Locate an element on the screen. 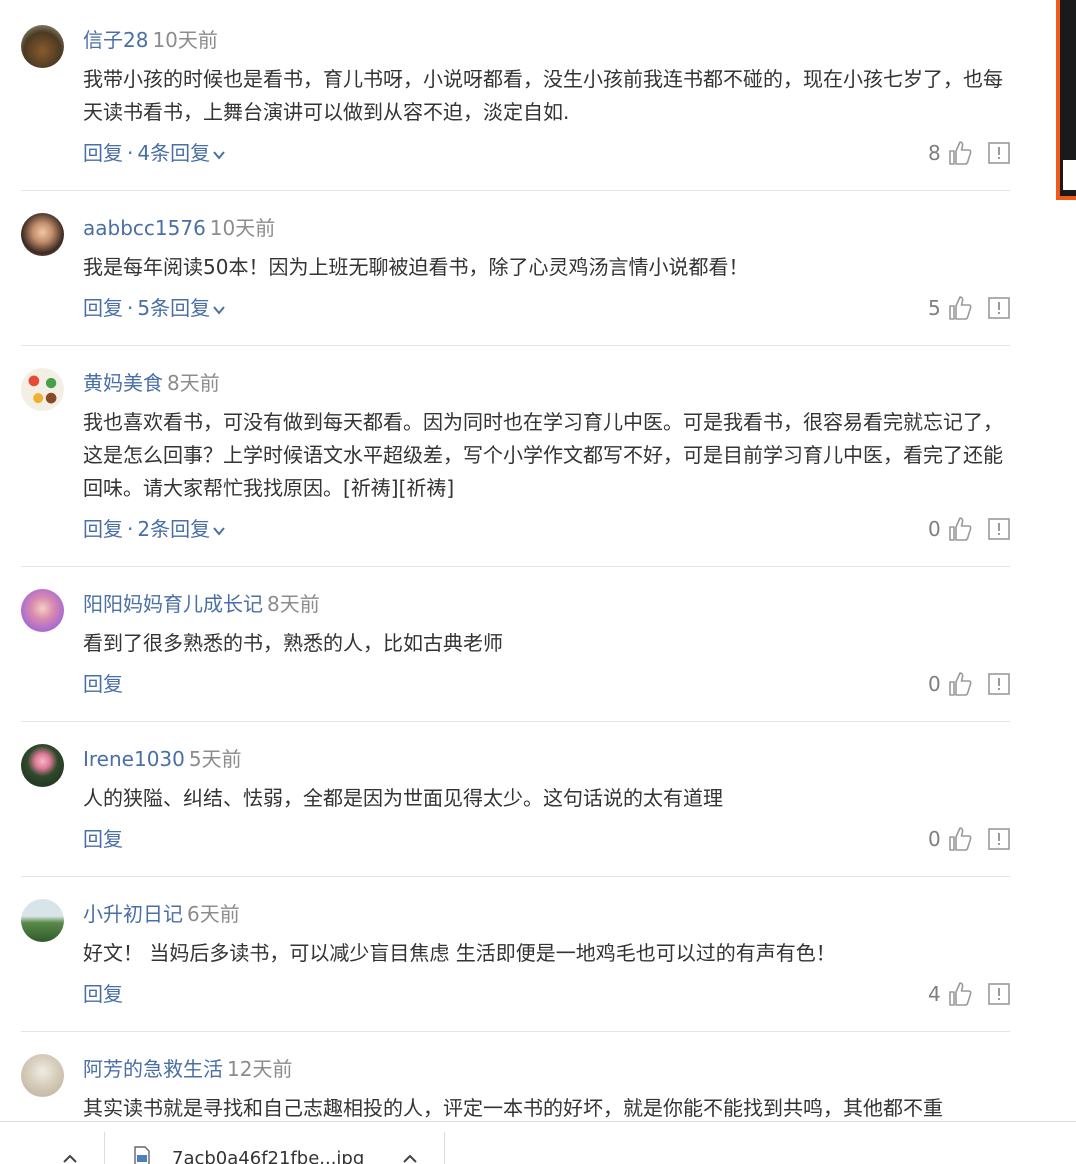 Image resolution: width=1076 pixels, height=1164 pixels. comment-username: 阿芳的急救生活 12天前 is located at coordinates (187, 1069).